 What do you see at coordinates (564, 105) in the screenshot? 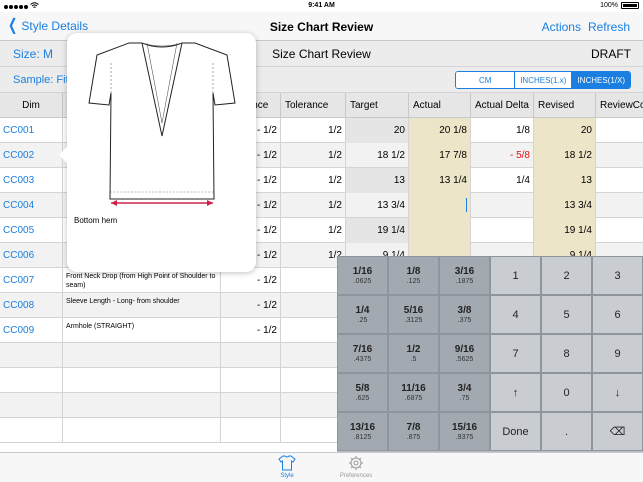
I see `column-header-revised: Revised` at bounding box center [564, 105].